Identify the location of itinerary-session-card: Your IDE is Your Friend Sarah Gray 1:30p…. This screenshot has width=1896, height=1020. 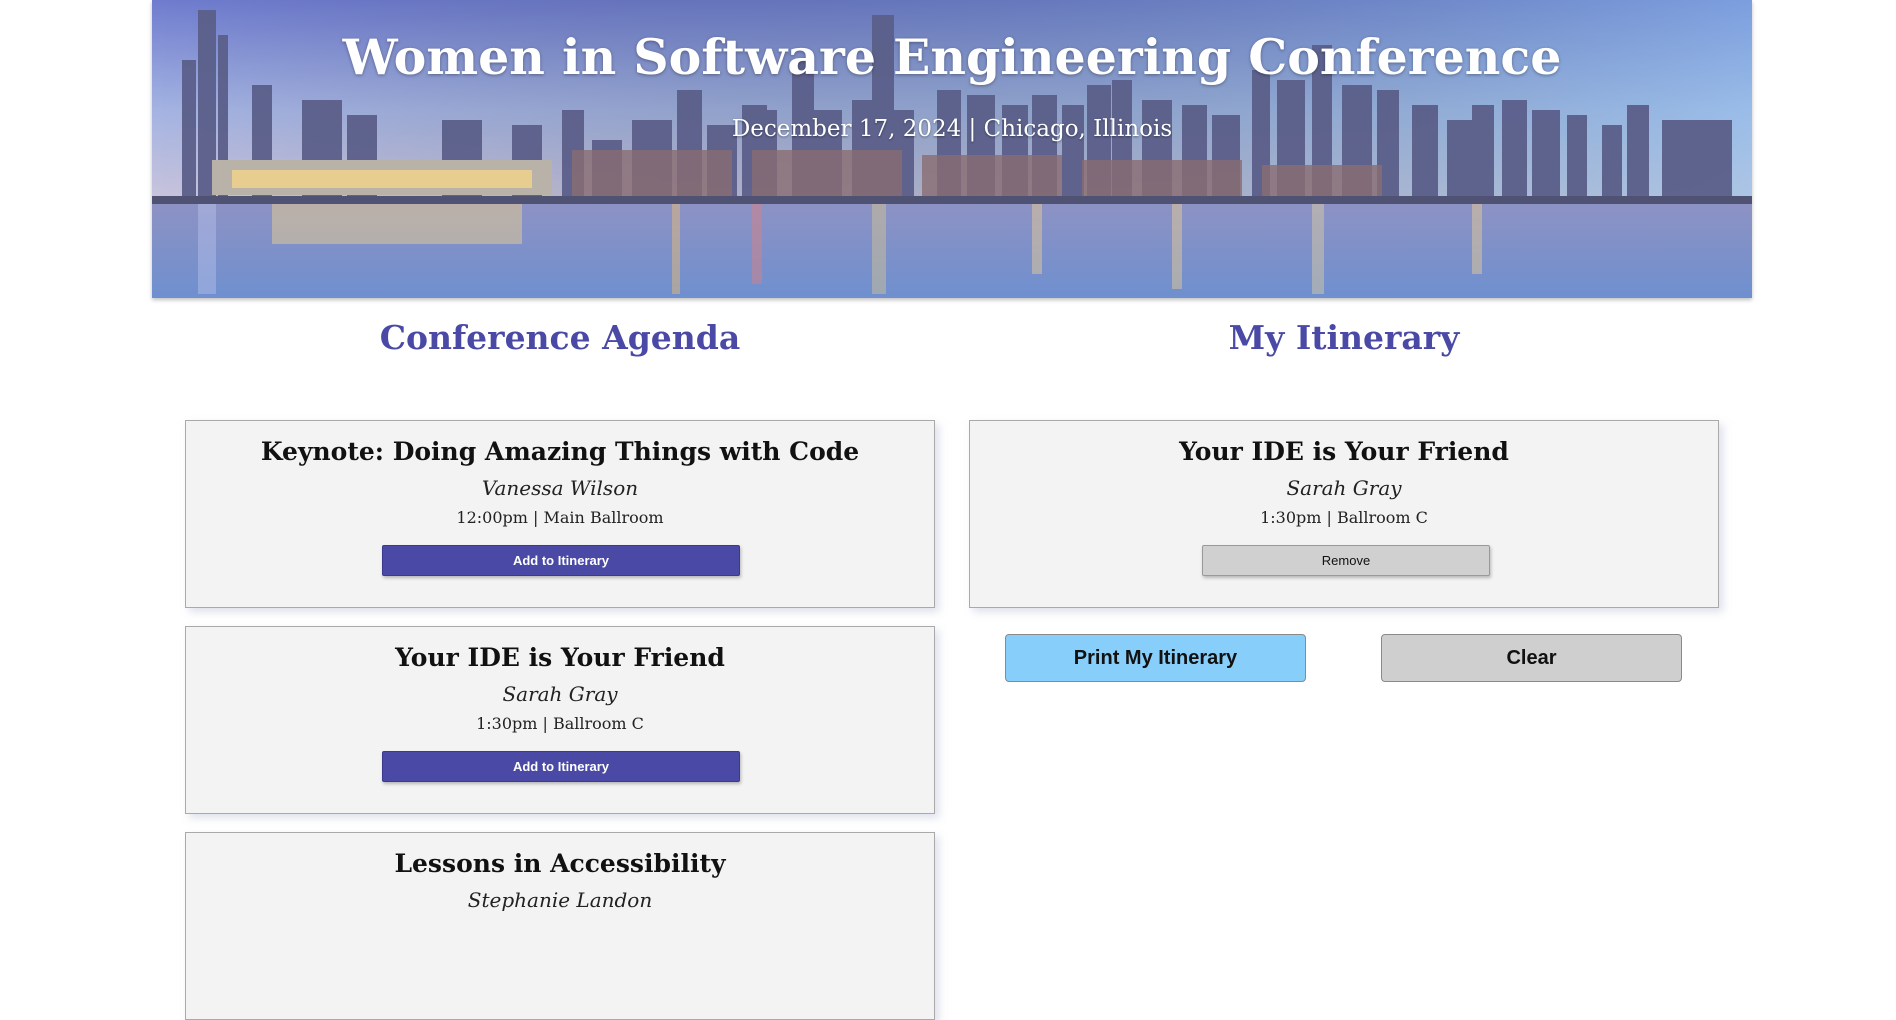
(1344, 514).